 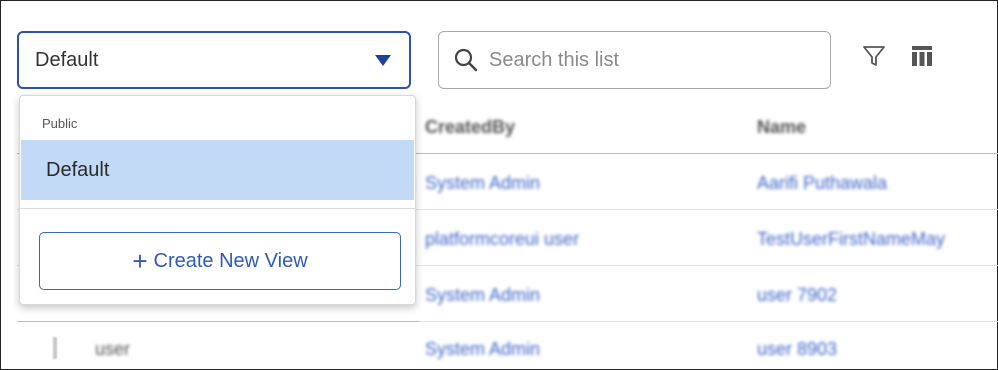 I want to click on group-label-public: Public, so click(x=60, y=123).